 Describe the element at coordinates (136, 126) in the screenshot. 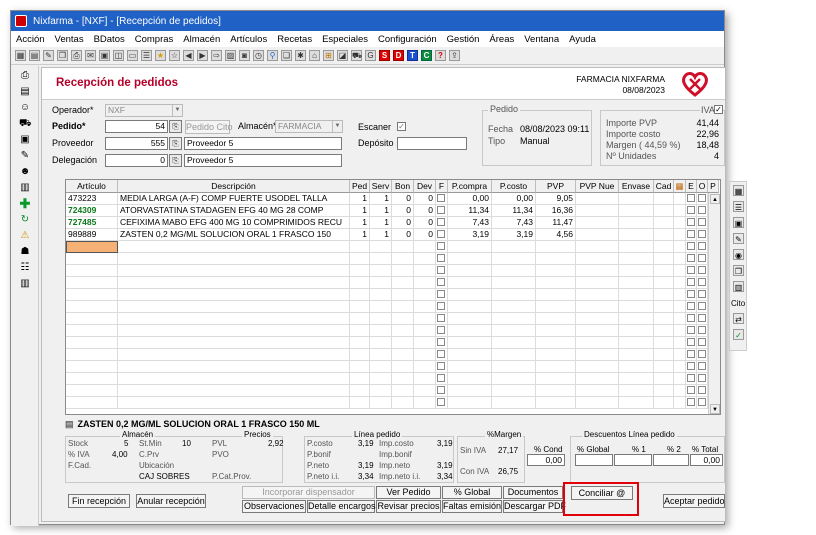

I see `pedido-input: 54` at that location.